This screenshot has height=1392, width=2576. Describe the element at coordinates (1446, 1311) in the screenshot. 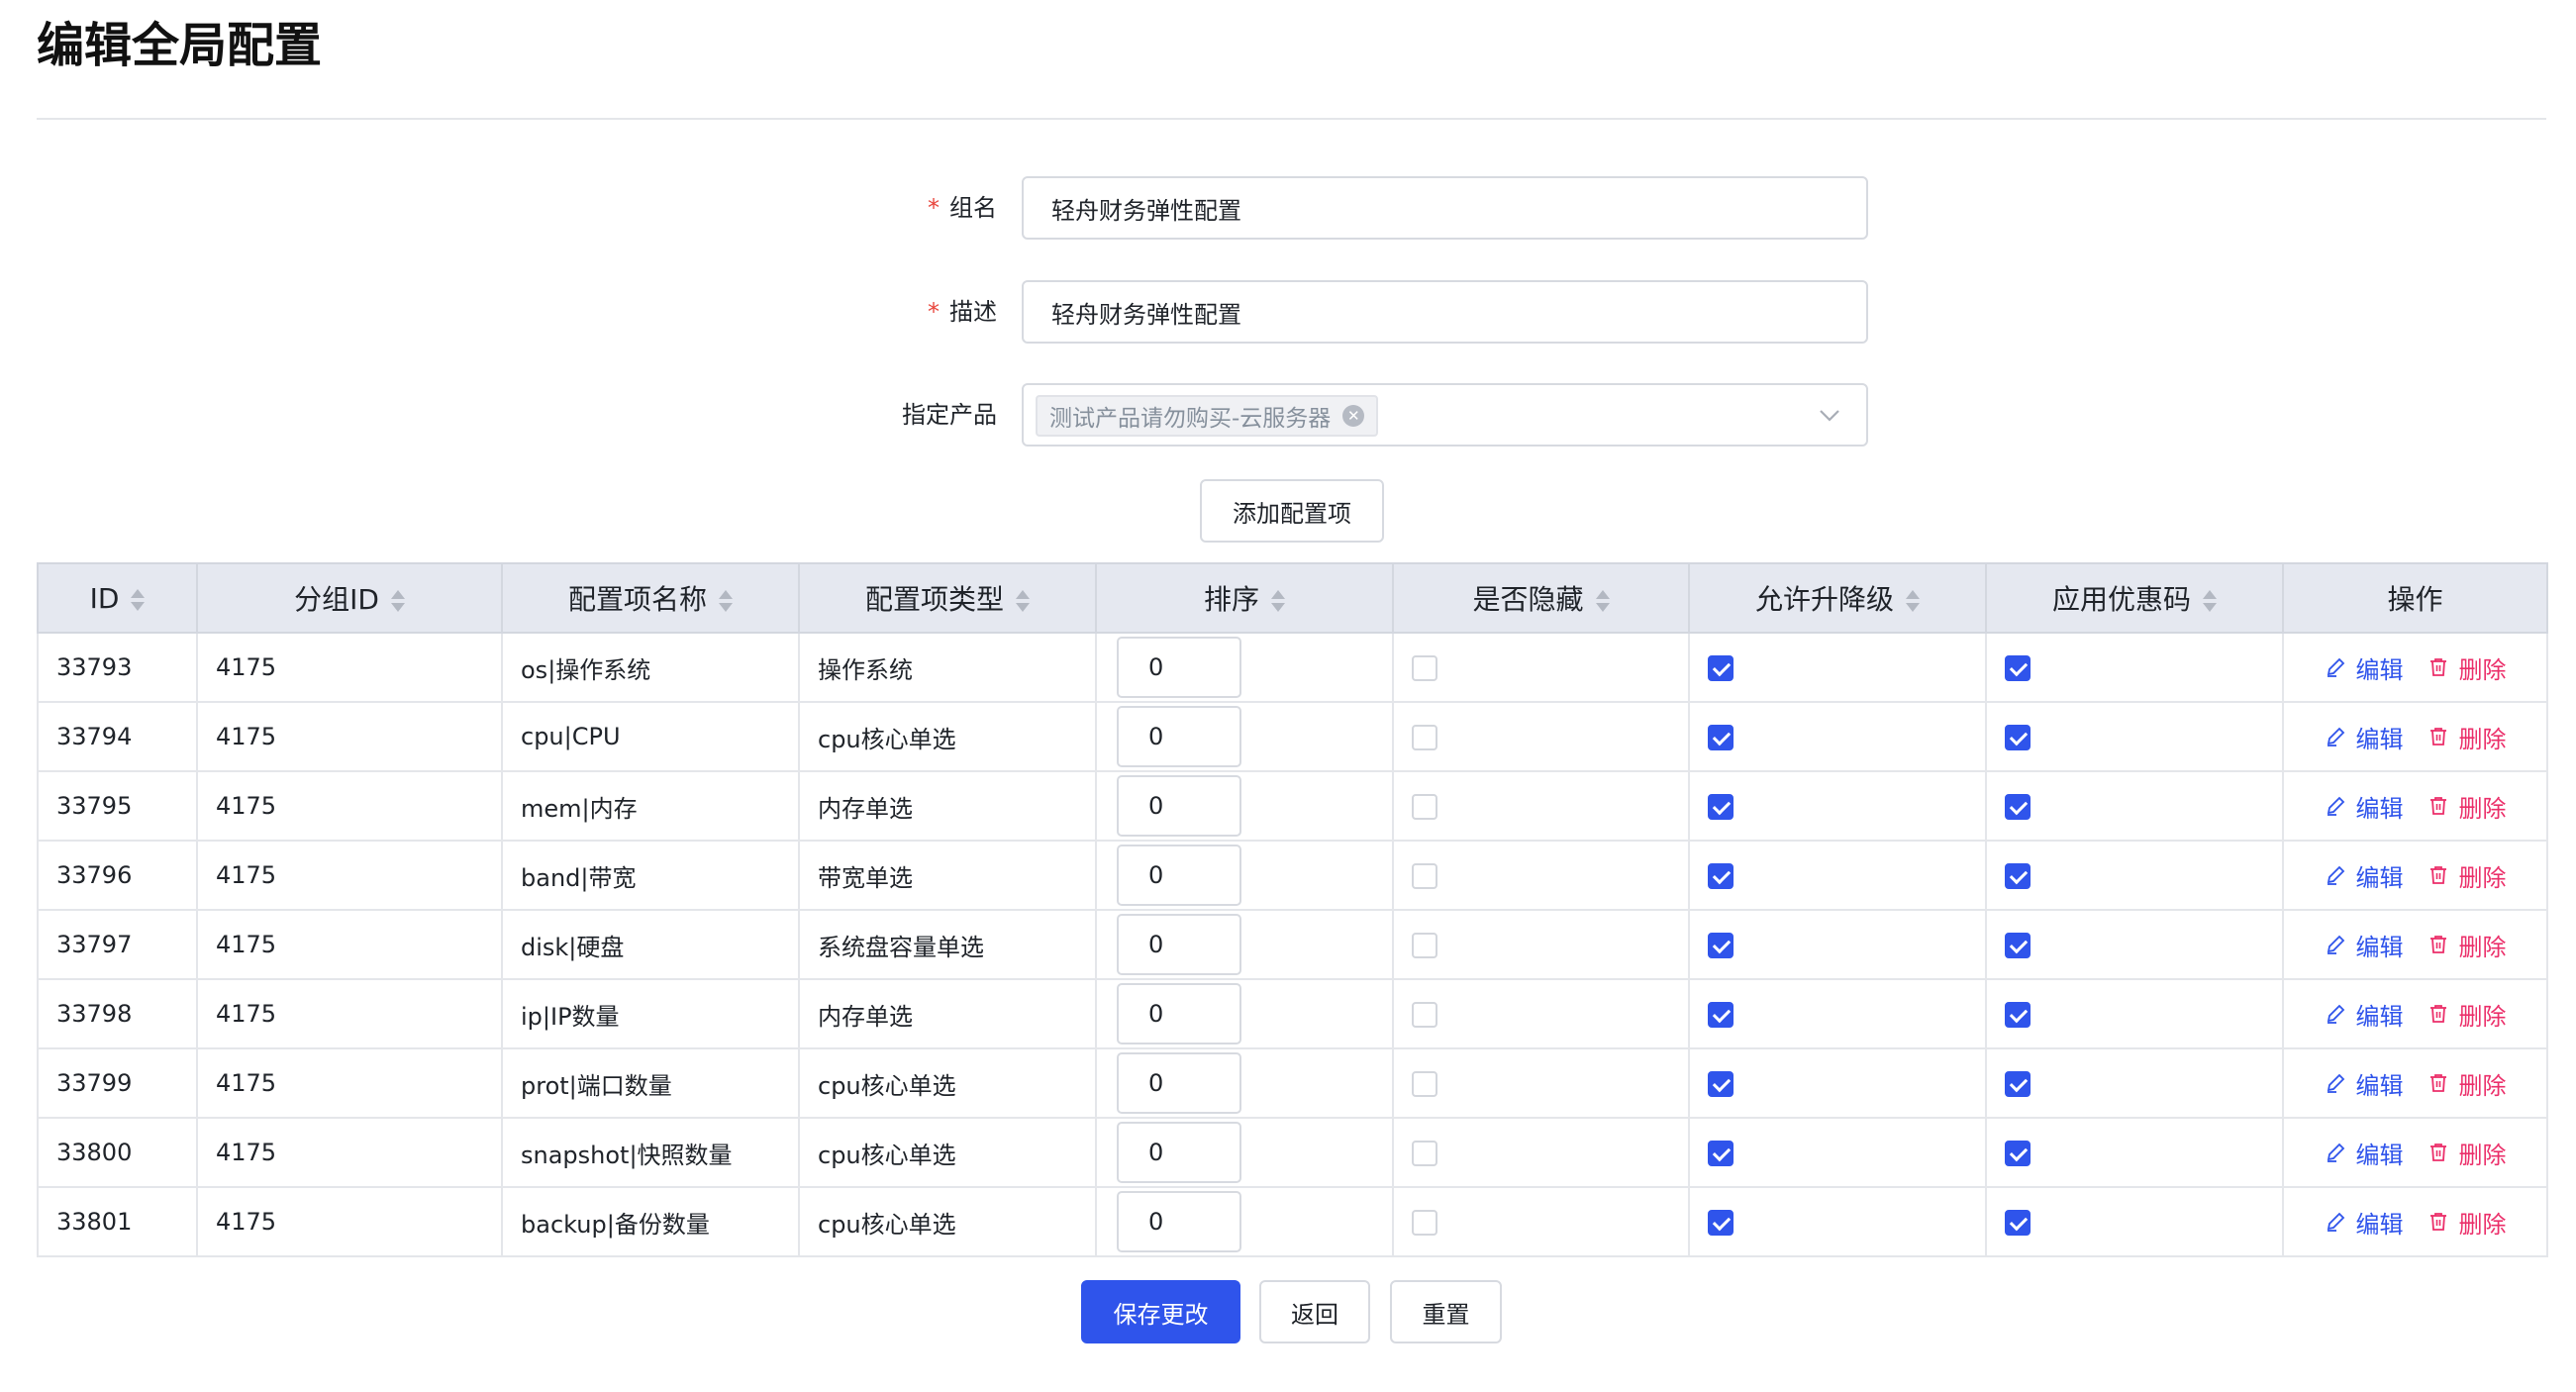

I see `reset-button: 重置` at that location.